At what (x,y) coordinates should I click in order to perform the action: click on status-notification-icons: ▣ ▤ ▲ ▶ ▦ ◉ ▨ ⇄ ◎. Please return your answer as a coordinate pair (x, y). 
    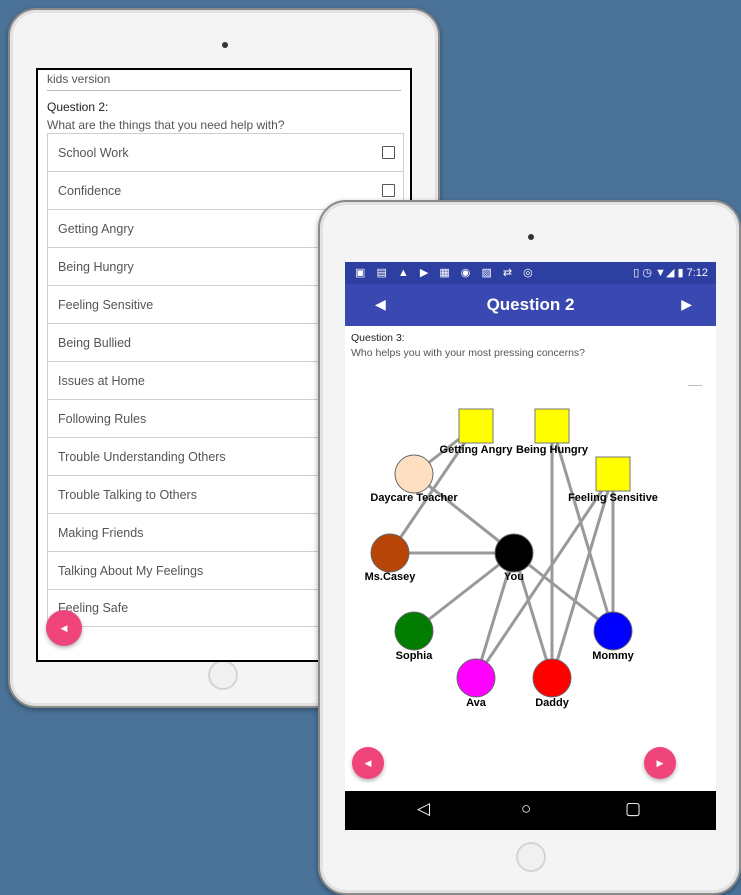
    Looking at the image, I should click on (446, 273).